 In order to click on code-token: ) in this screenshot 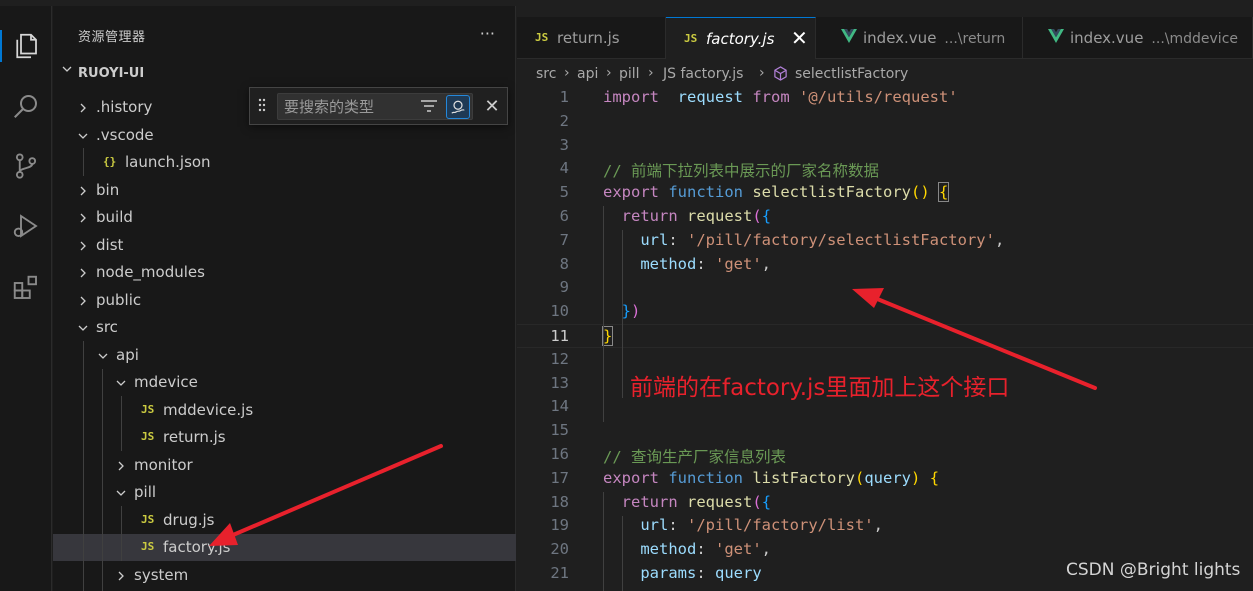, I will do `click(916, 477)`.